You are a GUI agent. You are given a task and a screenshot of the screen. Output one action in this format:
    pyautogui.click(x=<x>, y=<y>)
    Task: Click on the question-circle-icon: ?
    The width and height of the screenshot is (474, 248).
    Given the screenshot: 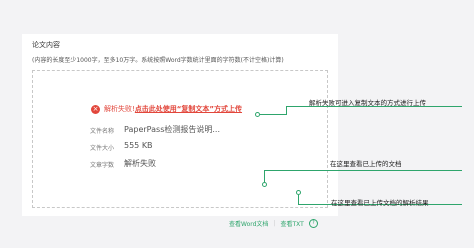 What is the action you would take?
    pyautogui.click(x=313, y=223)
    